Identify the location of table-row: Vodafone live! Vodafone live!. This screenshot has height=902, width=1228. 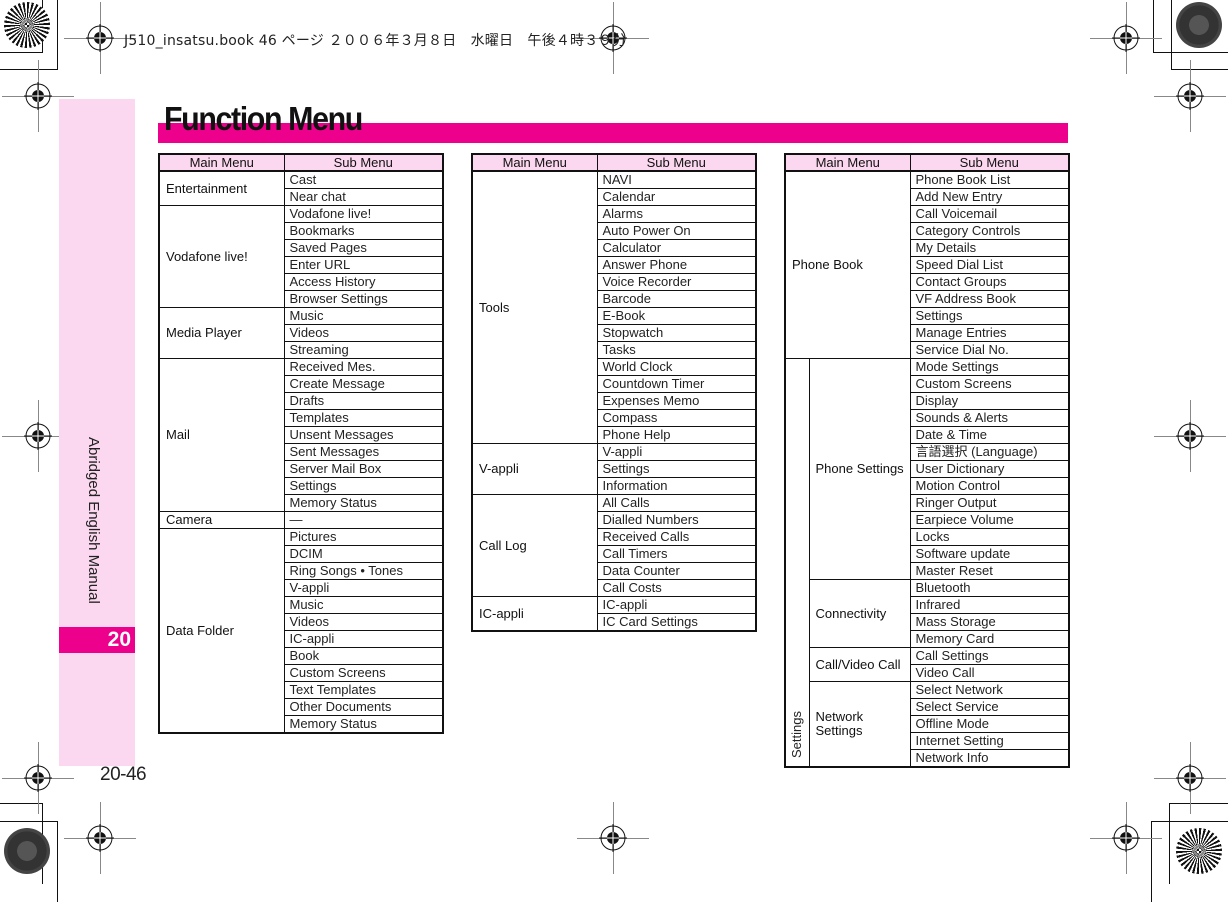
(301, 256).